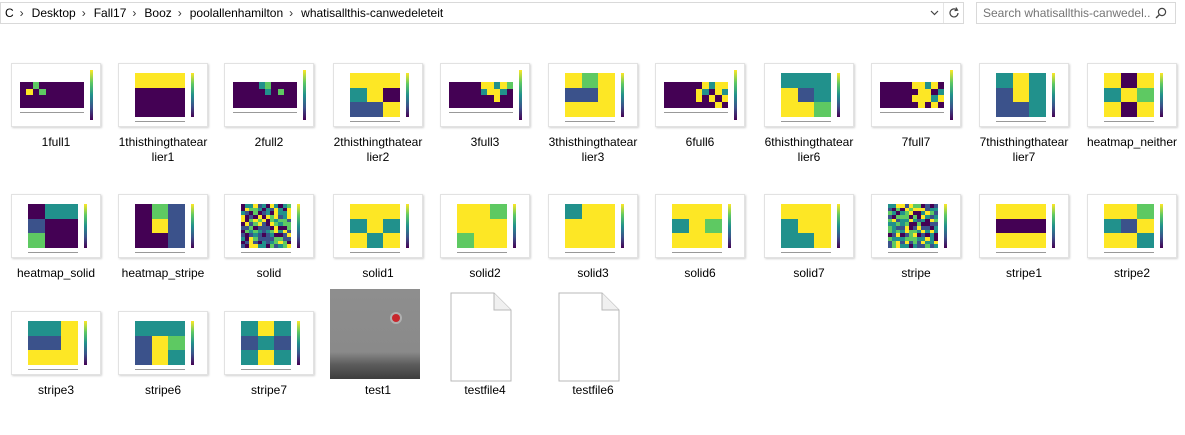  Describe the element at coordinates (1132, 273) in the screenshot. I see `file-name-label: stripe2` at that location.